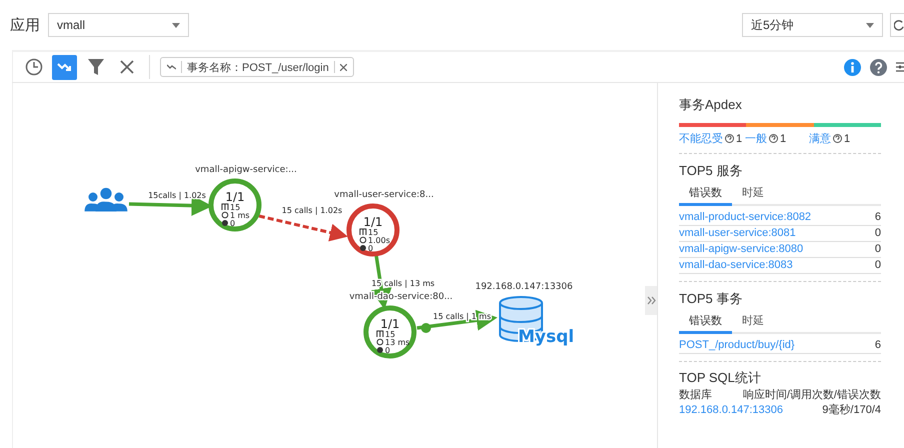  Describe the element at coordinates (426, 328) in the screenshot. I see `edge-start-dot` at that location.